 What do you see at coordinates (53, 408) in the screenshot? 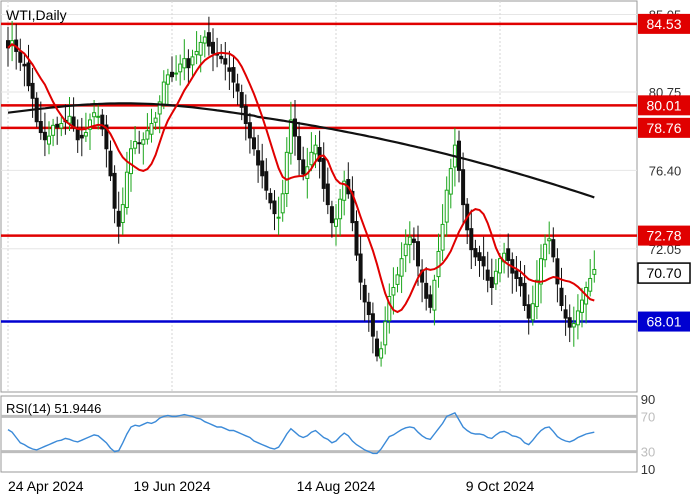
I see `rsi-label: RSI(14) 51.9446` at bounding box center [53, 408].